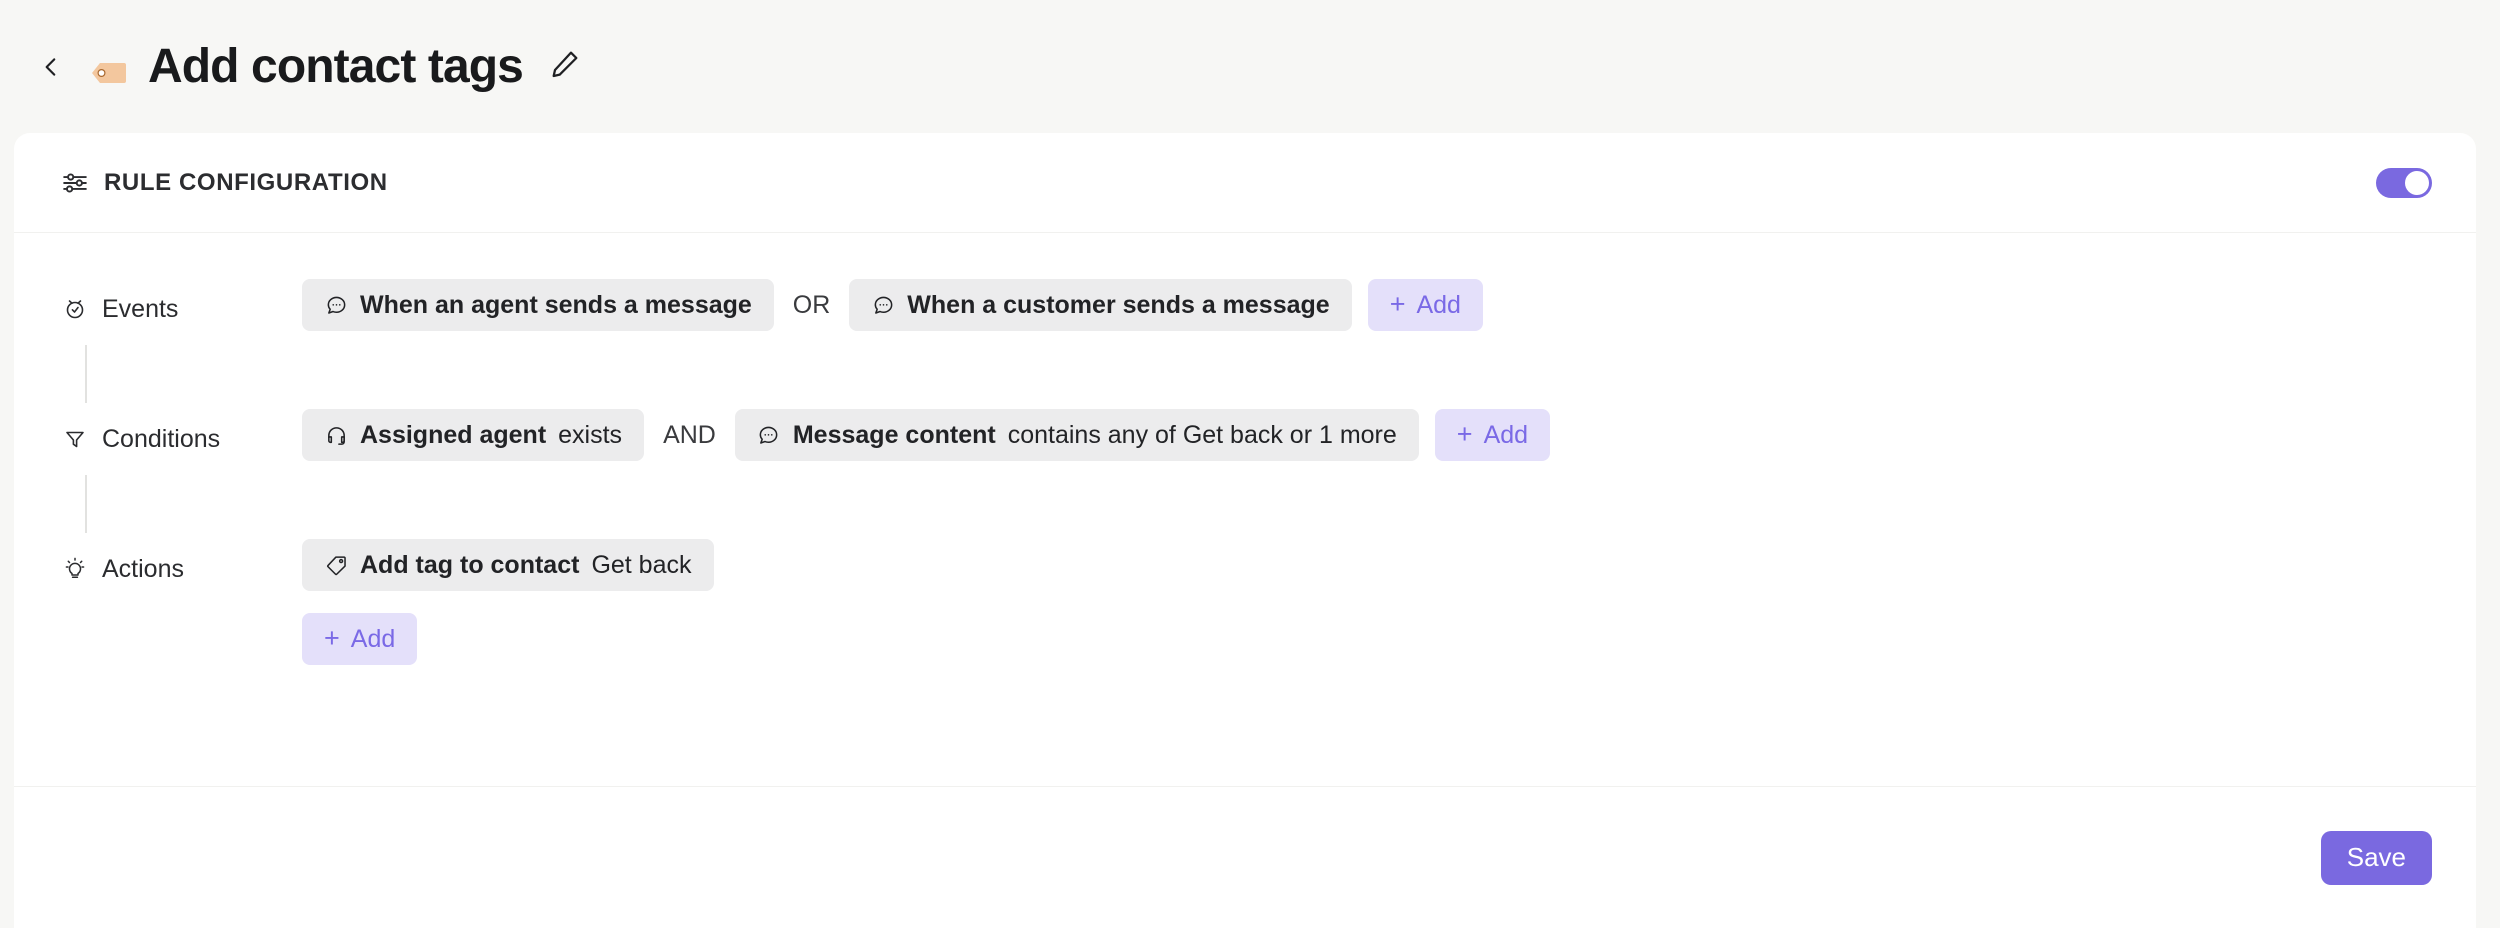 The image size is (2500, 928). Describe the element at coordinates (894, 434) in the screenshot. I see `chip-strong-label: Message content` at that location.